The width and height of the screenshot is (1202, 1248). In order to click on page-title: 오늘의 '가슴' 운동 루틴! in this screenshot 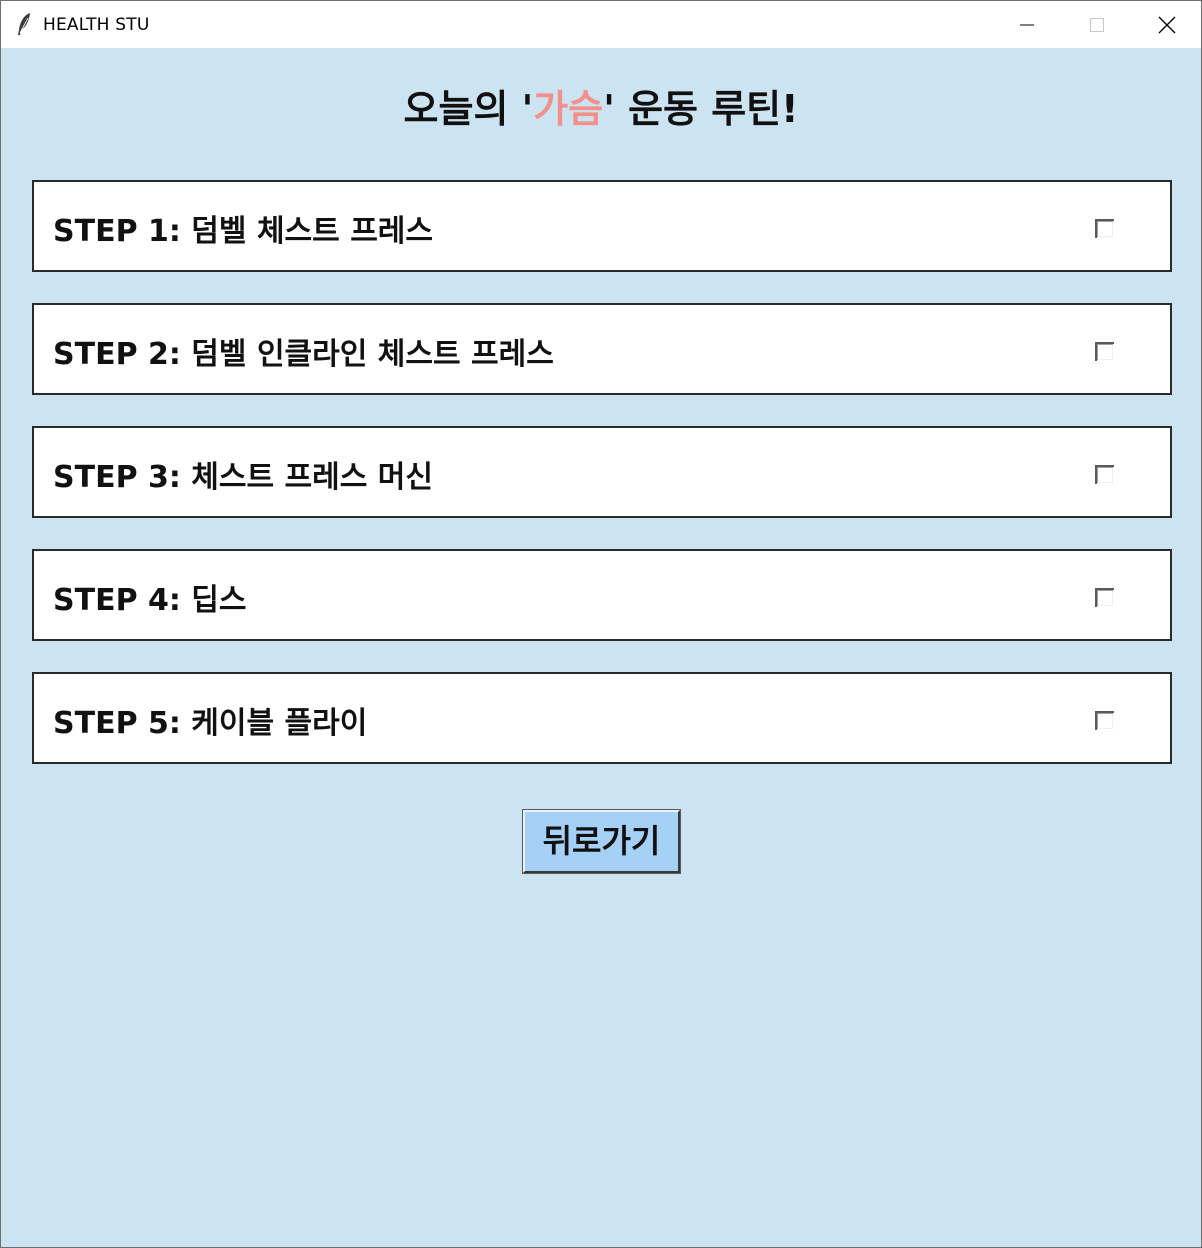, I will do `click(601, 104)`.